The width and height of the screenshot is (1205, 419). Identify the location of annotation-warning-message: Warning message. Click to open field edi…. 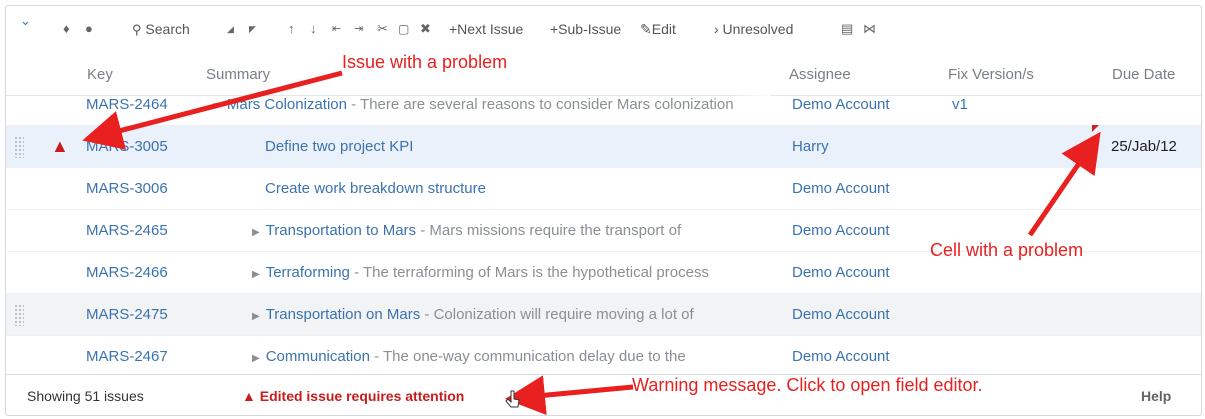
(807, 385).